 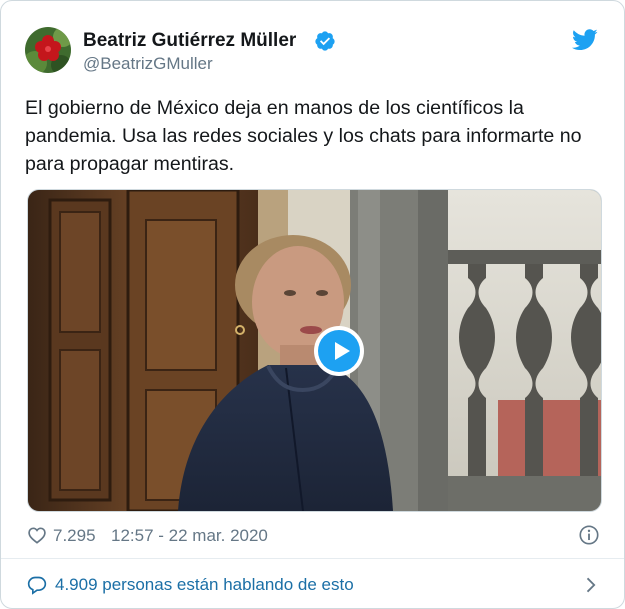 What do you see at coordinates (312, 558) in the screenshot?
I see `divider` at bounding box center [312, 558].